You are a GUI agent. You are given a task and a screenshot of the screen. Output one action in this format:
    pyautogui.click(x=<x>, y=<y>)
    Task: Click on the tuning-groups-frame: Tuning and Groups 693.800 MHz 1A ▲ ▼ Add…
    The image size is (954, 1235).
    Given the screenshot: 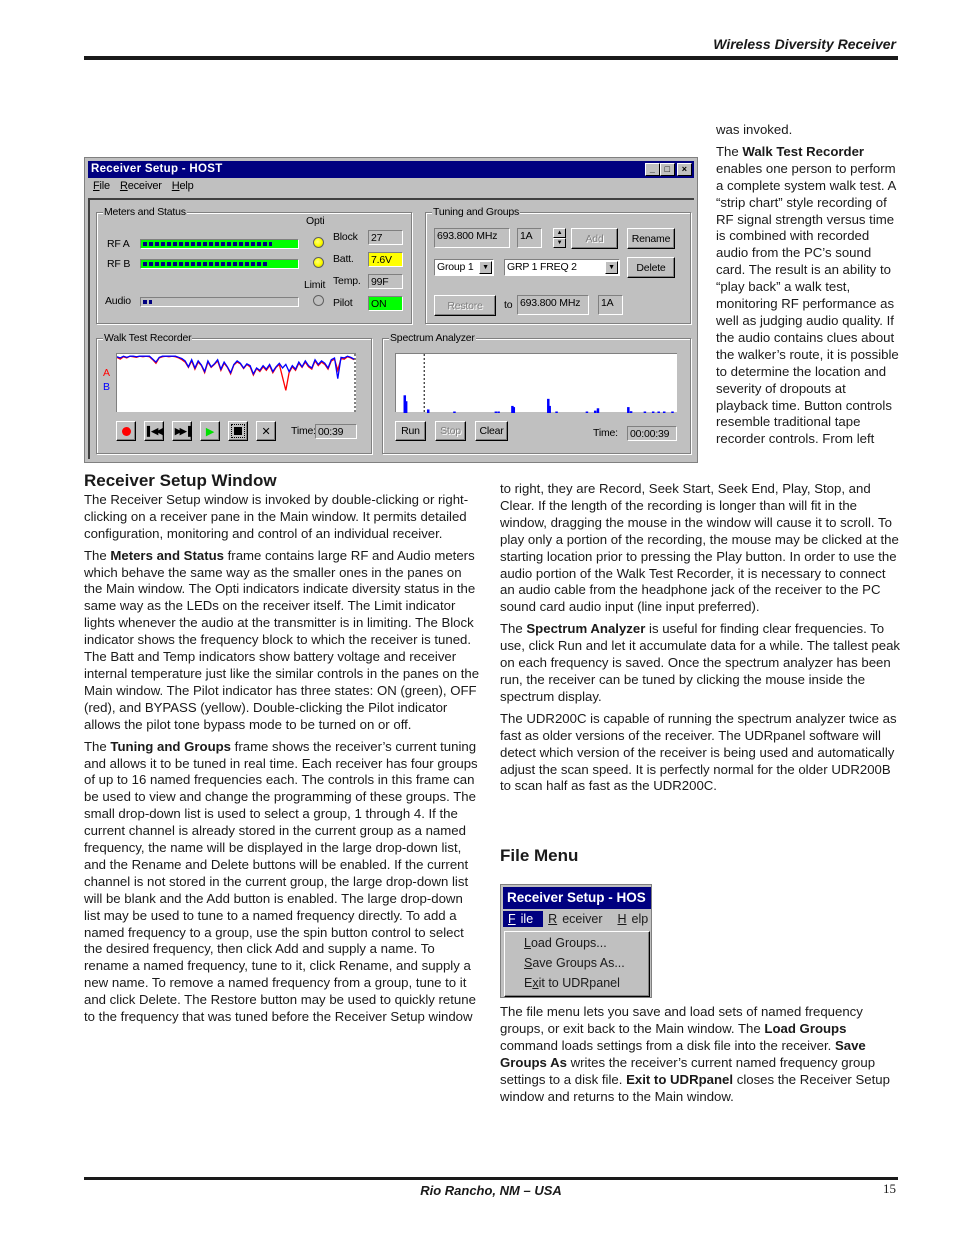 What is the action you would take?
    pyautogui.click(x=558, y=265)
    